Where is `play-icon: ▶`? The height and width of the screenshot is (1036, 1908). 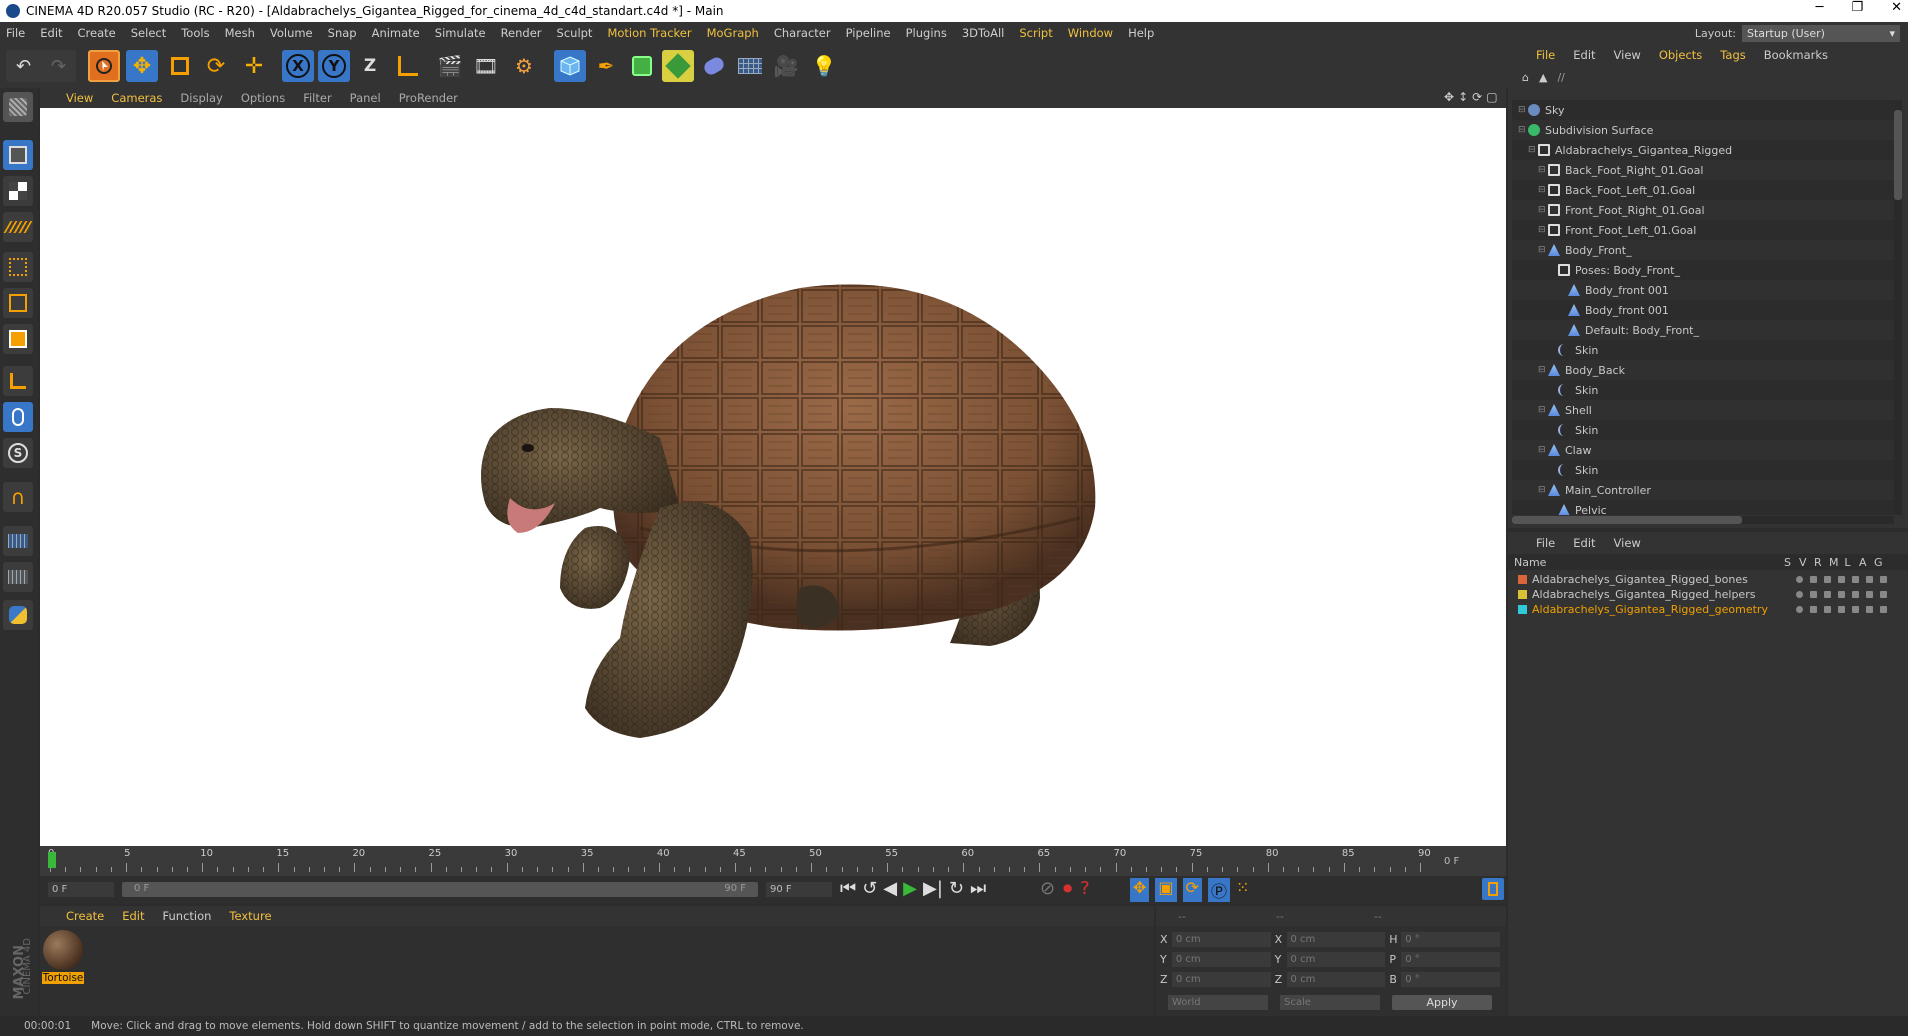 play-icon: ▶ is located at coordinates (910, 888).